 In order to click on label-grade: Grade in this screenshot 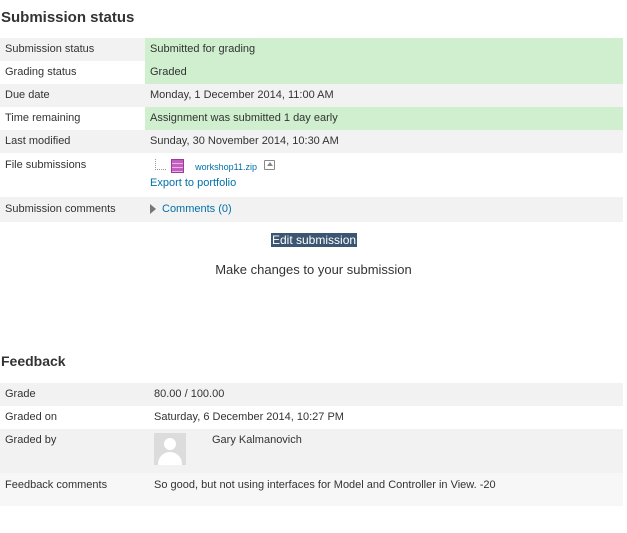, I will do `click(20, 394)`.